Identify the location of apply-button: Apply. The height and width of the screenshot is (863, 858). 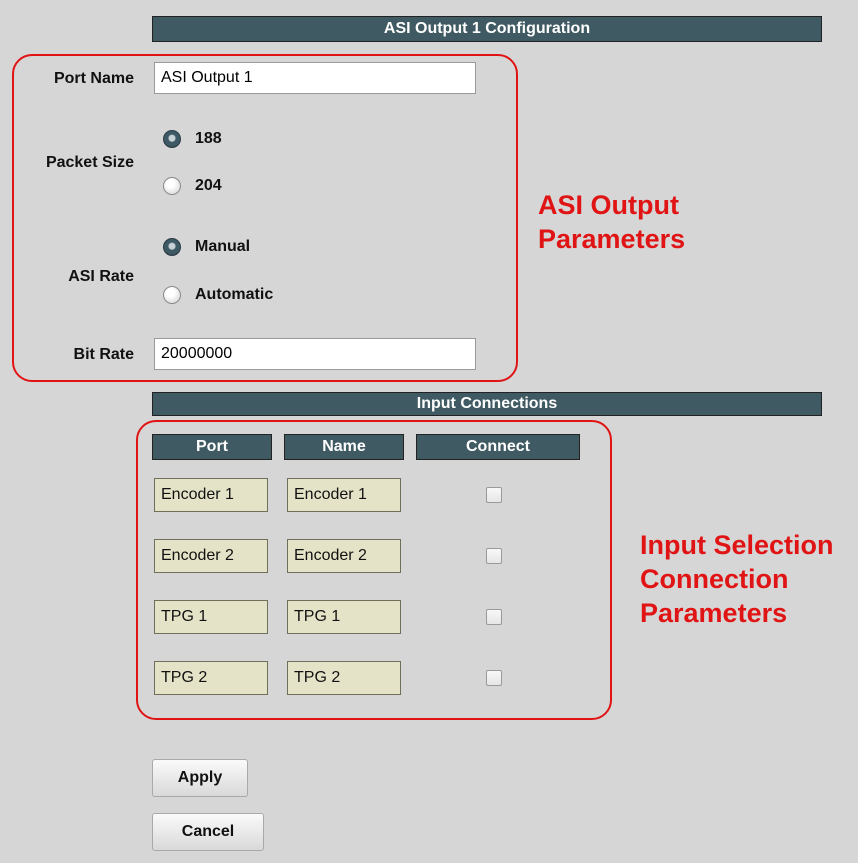
(200, 778).